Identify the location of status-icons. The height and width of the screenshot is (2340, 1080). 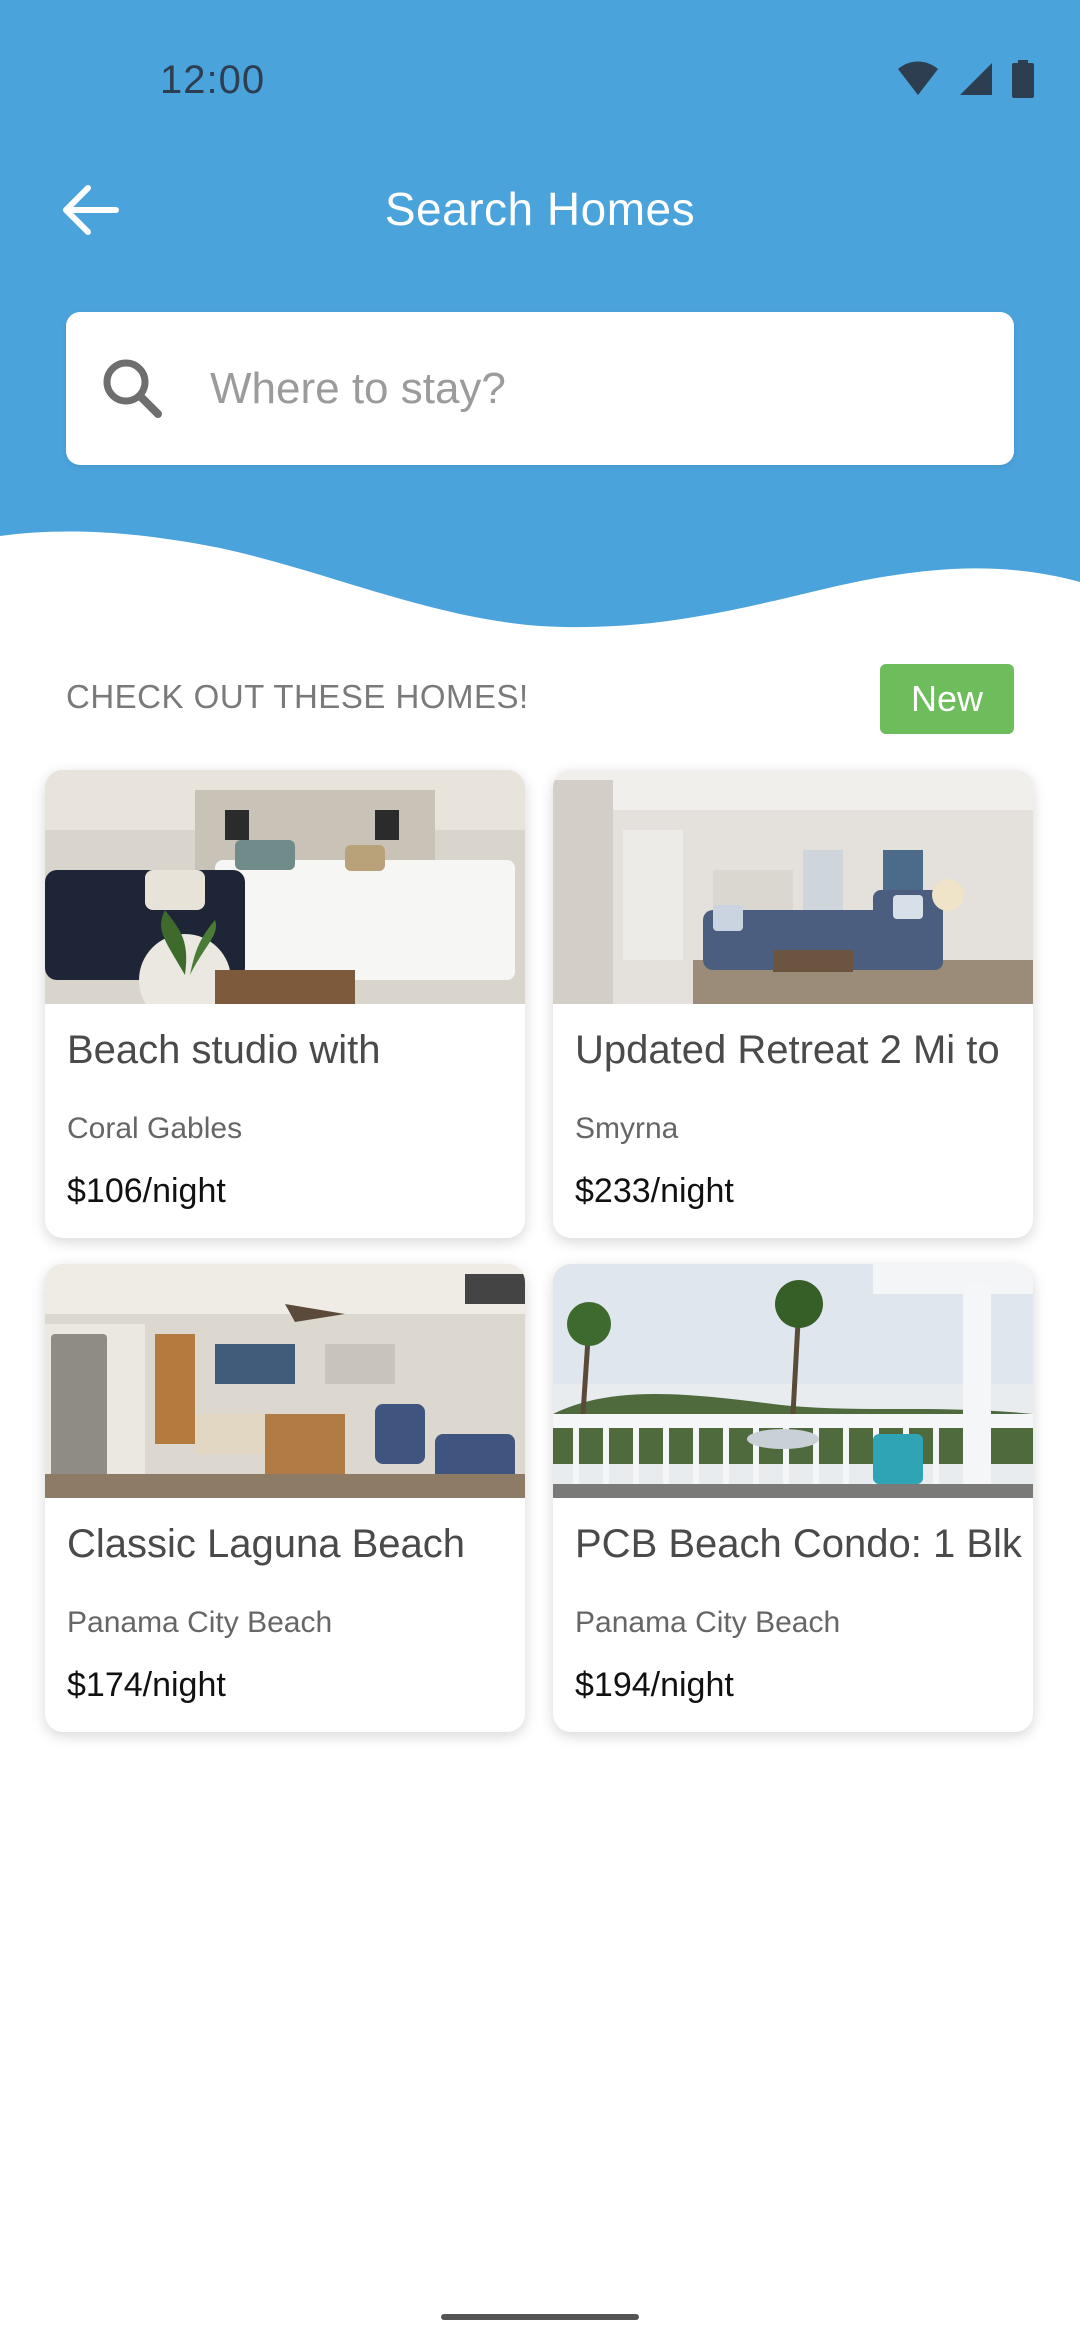
(965, 79).